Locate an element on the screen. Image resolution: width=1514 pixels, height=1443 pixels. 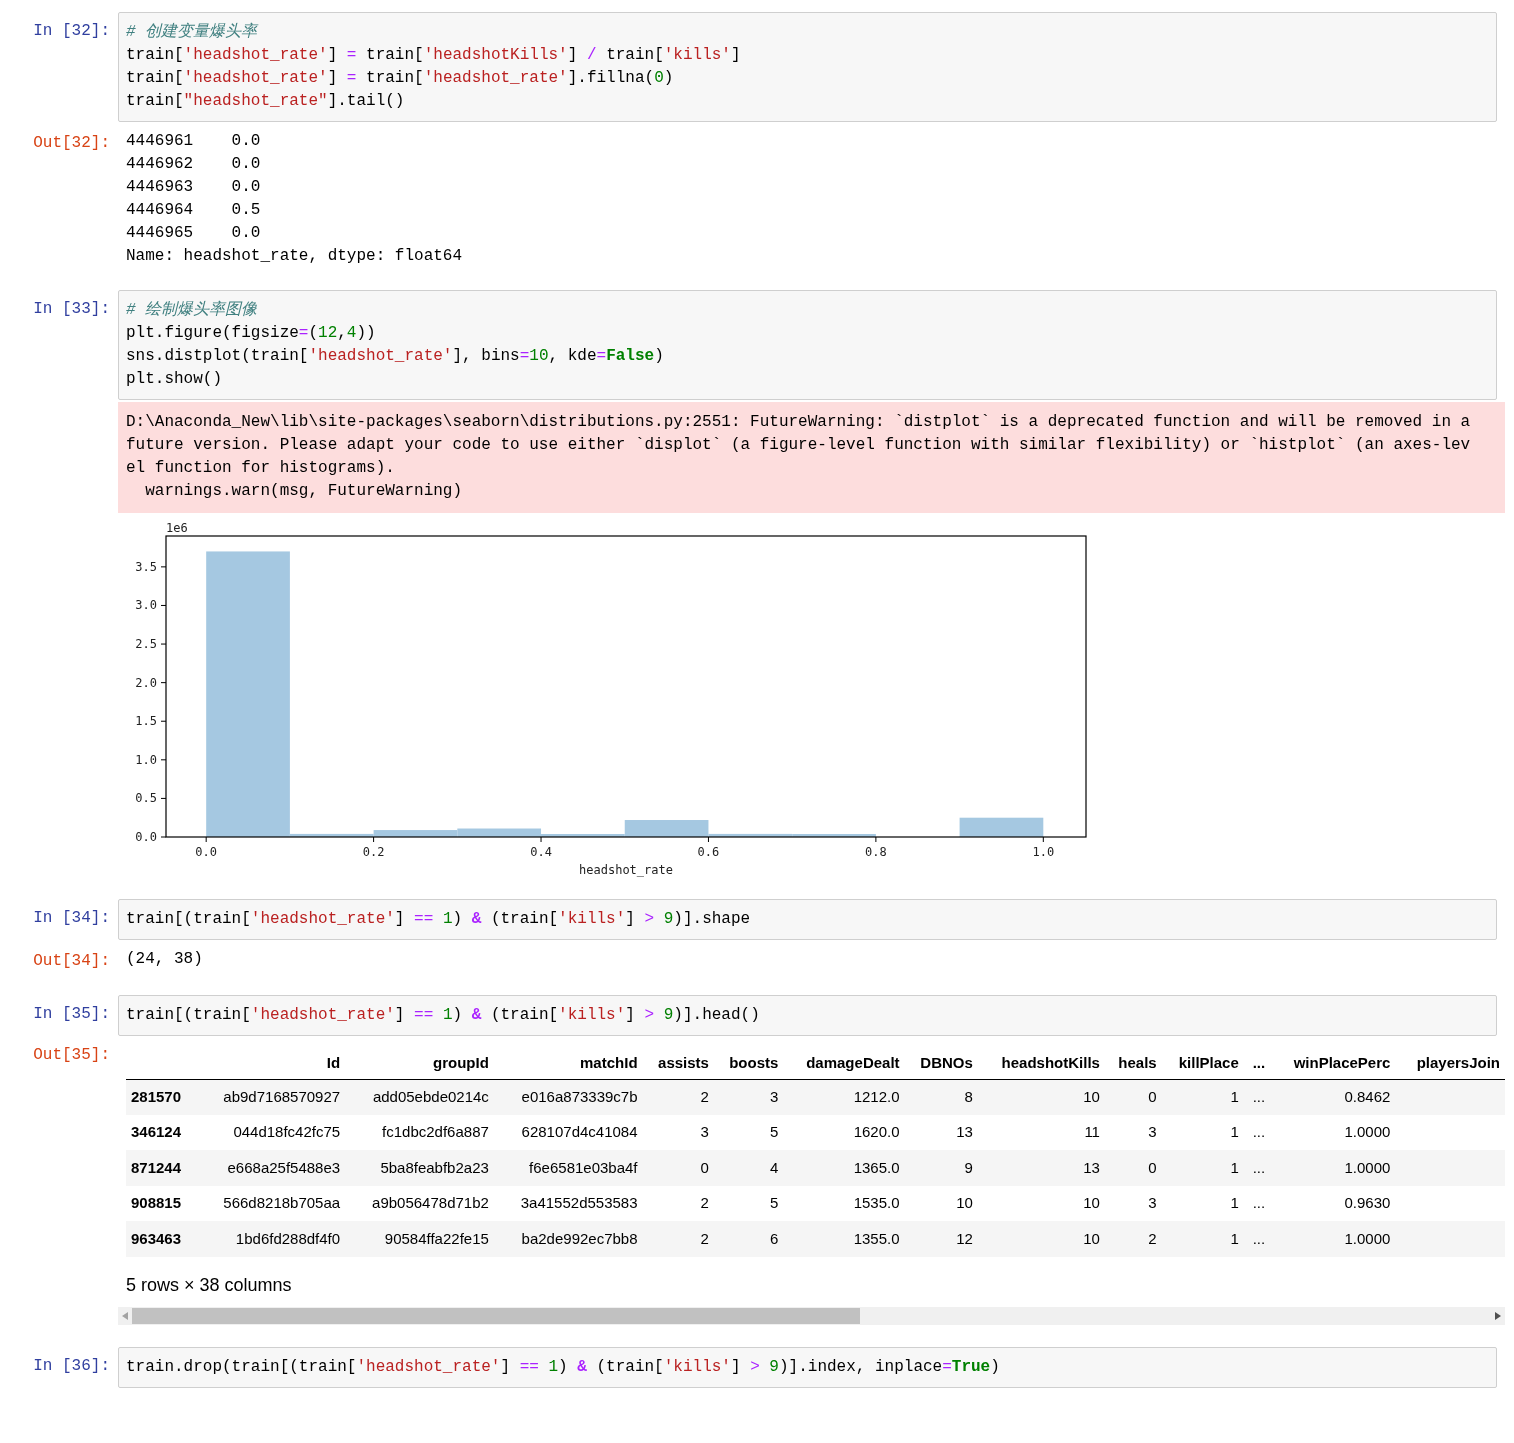
input-prompt: In [34]: is located at coordinates (71, 918).